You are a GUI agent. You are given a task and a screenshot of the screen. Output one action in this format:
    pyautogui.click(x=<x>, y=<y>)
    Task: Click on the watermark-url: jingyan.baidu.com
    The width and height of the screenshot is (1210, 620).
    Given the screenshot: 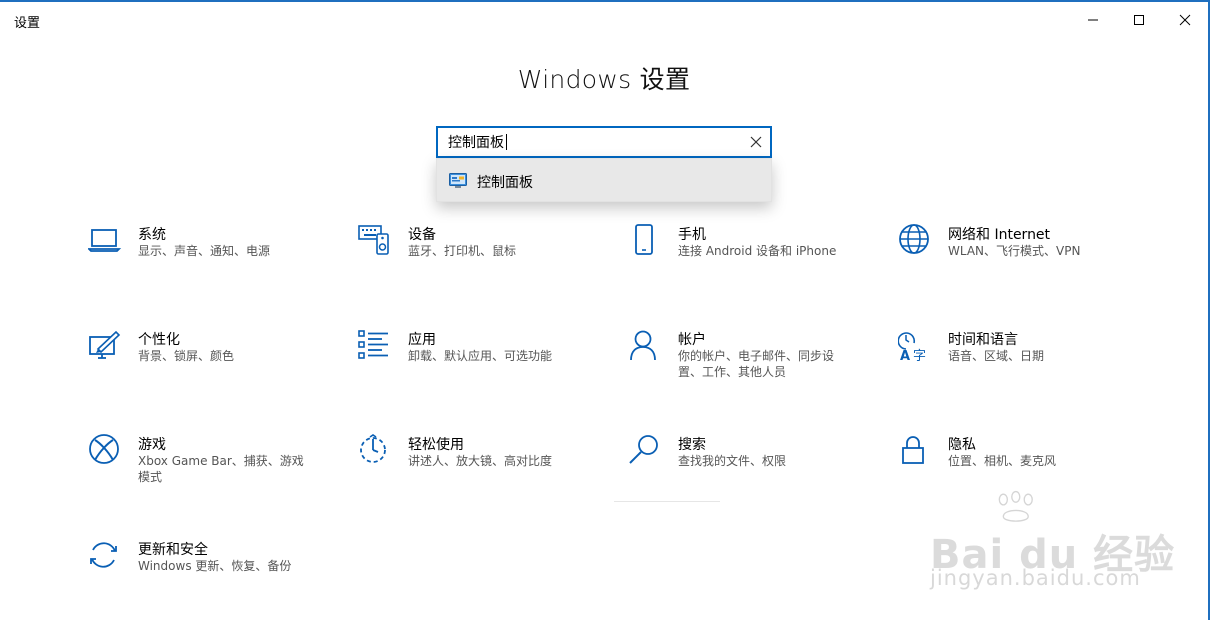 What is the action you would take?
    pyautogui.click(x=1035, y=578)
    